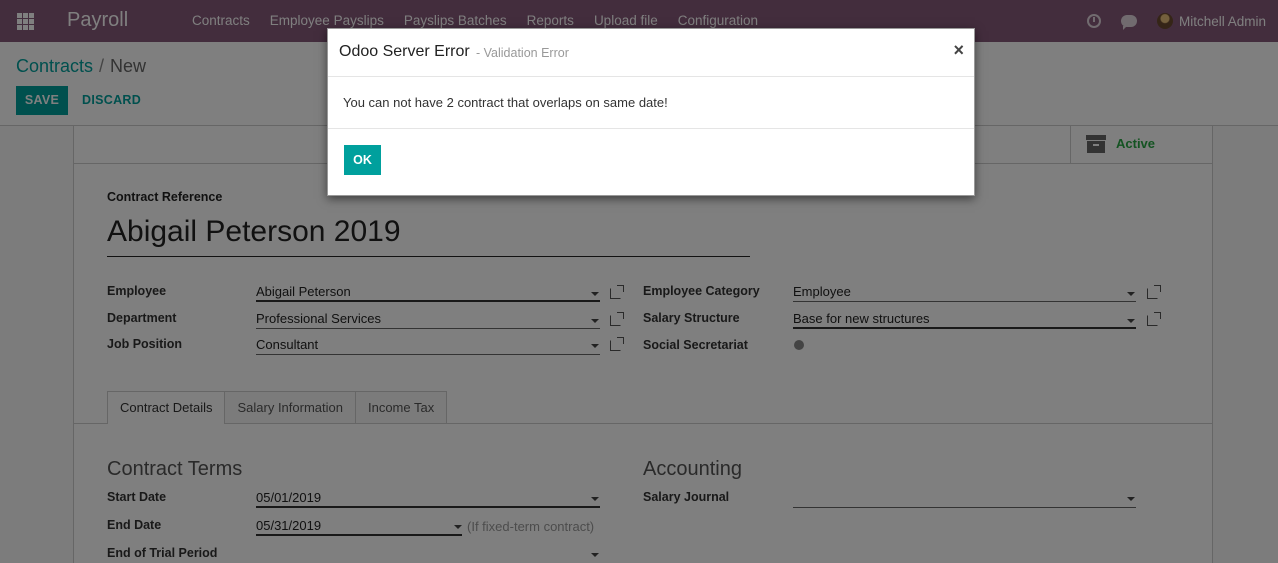 This screenshot has height=563, width=1278. Describe the element at coordinates (522, 53) in the screenshot. I see `dialog-subtitle: - Validation Error` at that location.